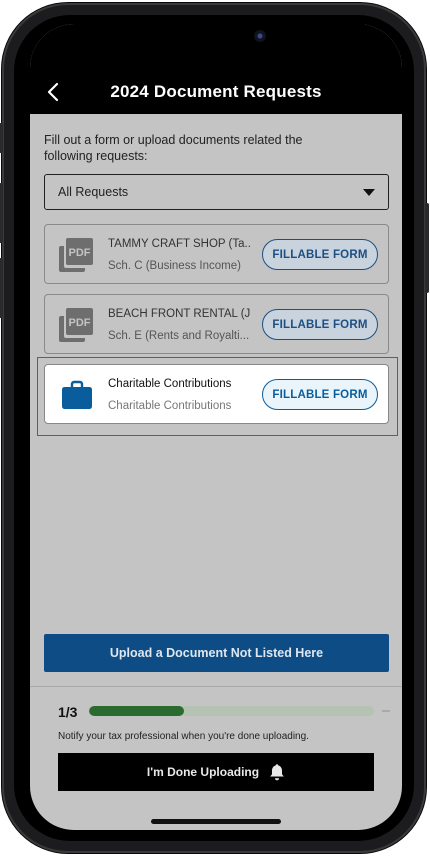 The image size is (430, 857). What do you see at coordinates (174, 266) in the screenshot?
I see `request-subtitle: Sch. C (Business Income)` at bounding box center [174, 266].